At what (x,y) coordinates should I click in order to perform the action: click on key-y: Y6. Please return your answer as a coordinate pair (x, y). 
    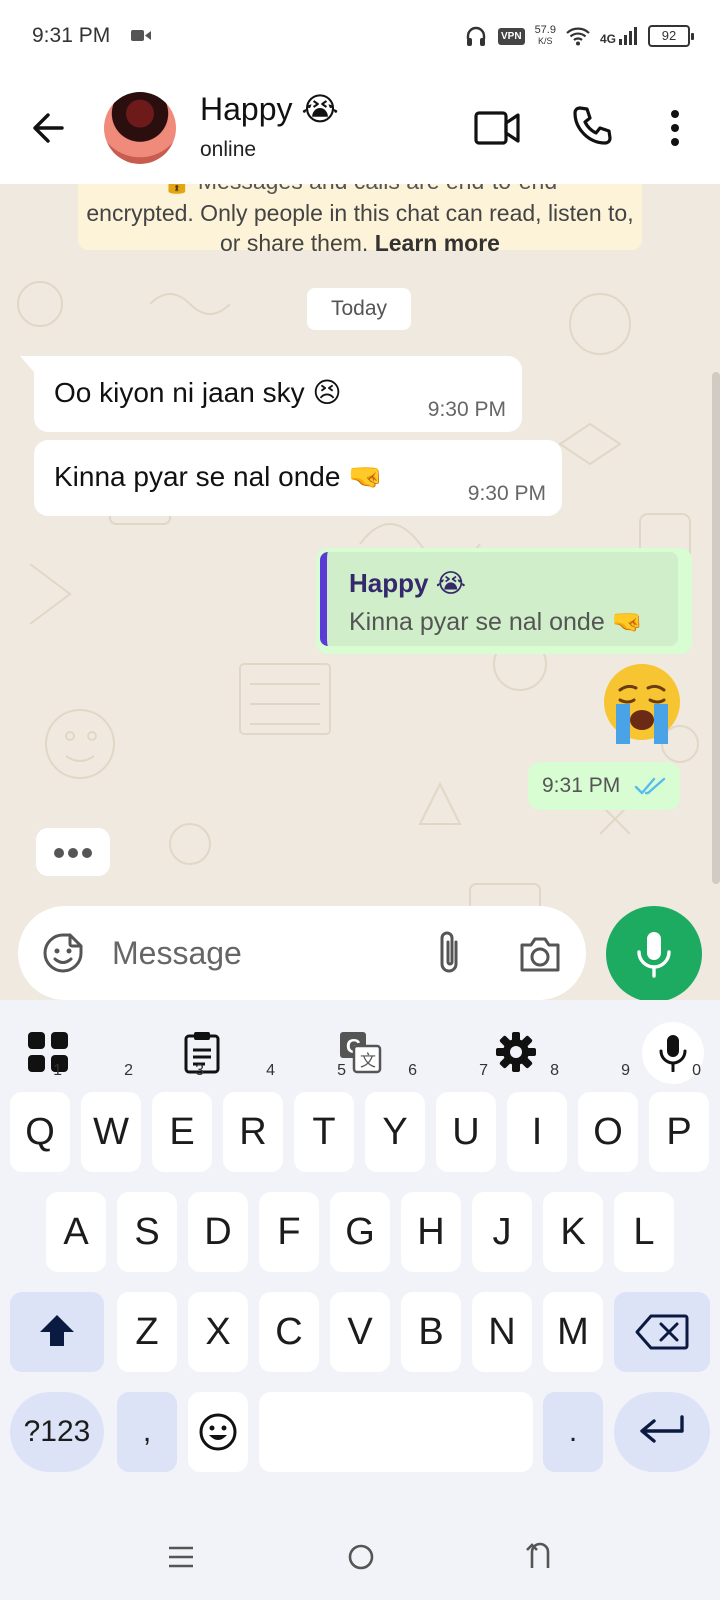
    Looking at the image, I should click on (395, 1117).